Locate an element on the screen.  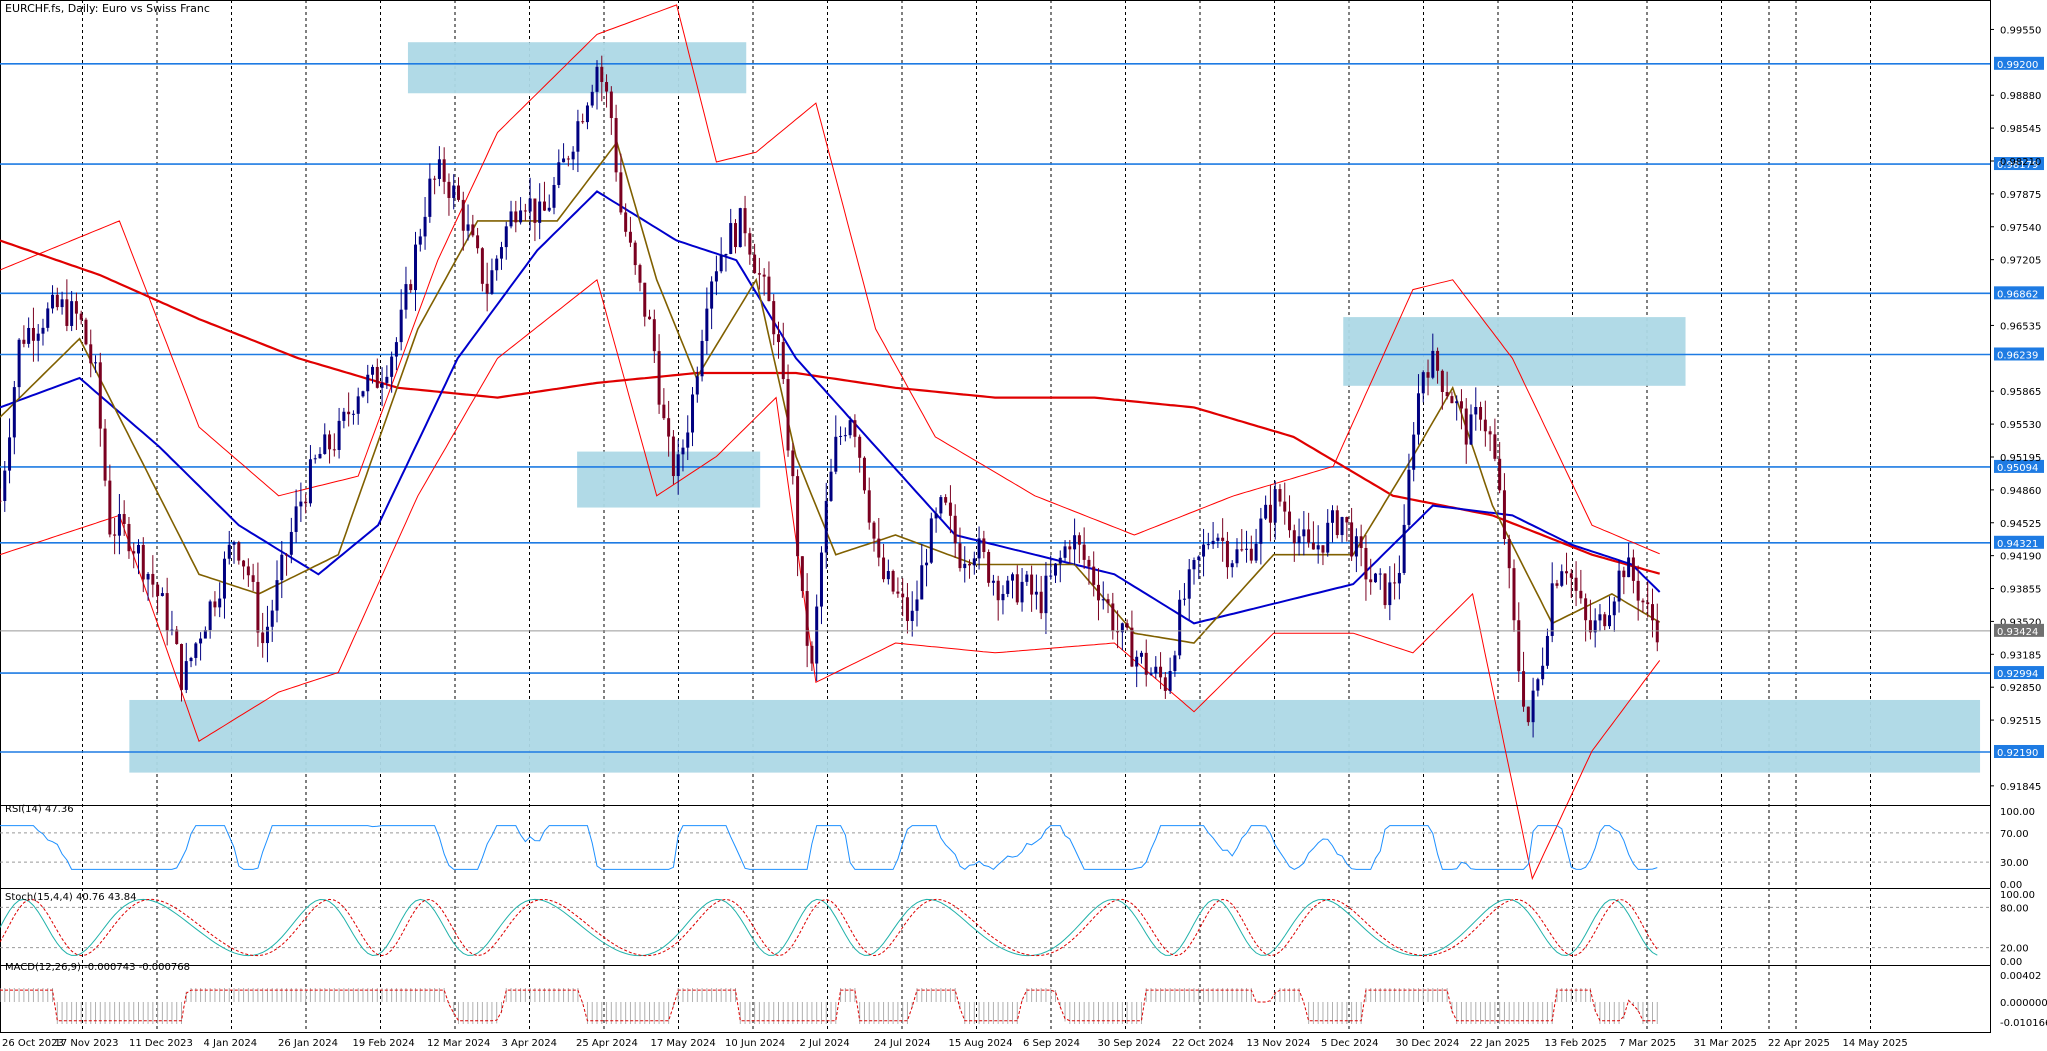
x-tick-label: 12 Mar 2024 is located at coordinates (458, 1043).